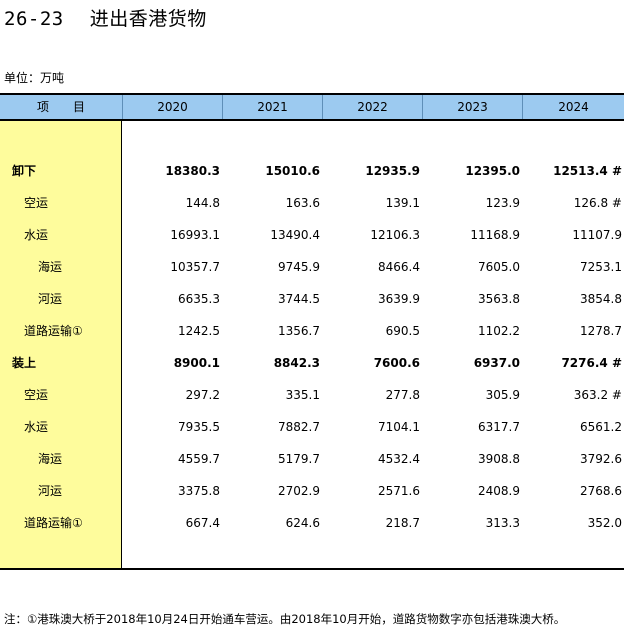 The height and width of the screenshot is (635, 624). What do you see at coordinates (399, 267) in the screenshot?
I see `row-value: 8466.4` at bounding box center [399, 267].